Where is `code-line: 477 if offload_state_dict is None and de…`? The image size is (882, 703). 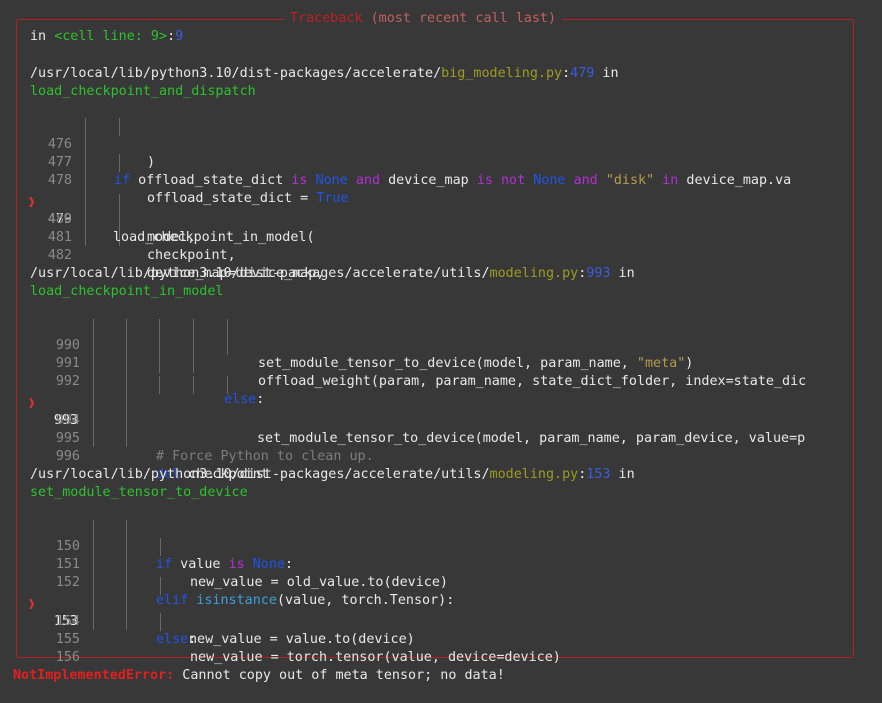 code-line: 477 if offload_state_dict is None and de… is located at coordinates (441, 162).